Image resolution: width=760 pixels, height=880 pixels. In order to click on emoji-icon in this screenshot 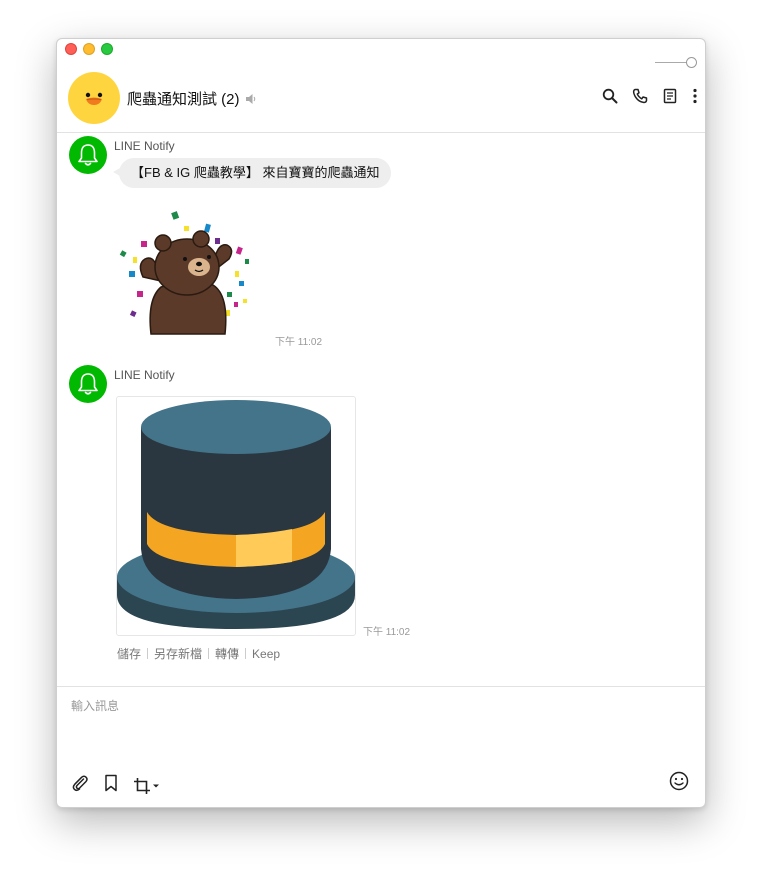, I will do `click(679, 783)`.